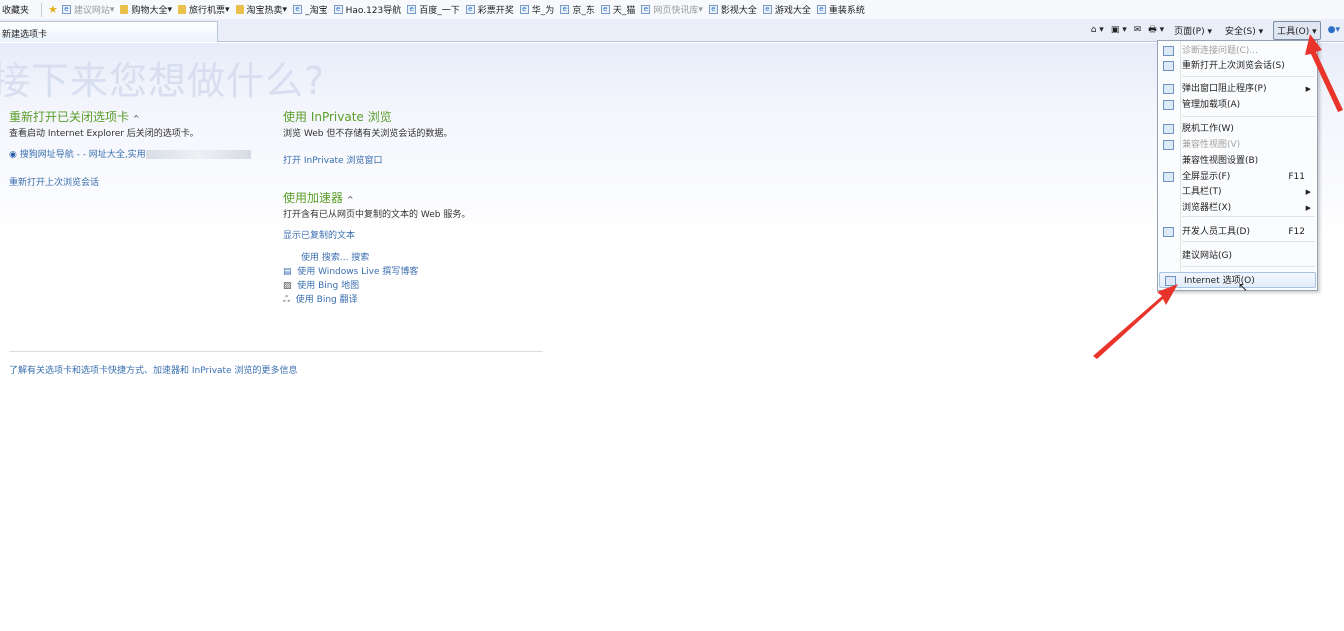  What do you see at coordinates (1135, 321) in the screenshot?
I see `red-arrow-to-internet-options` at bounding box center [1135, 321].